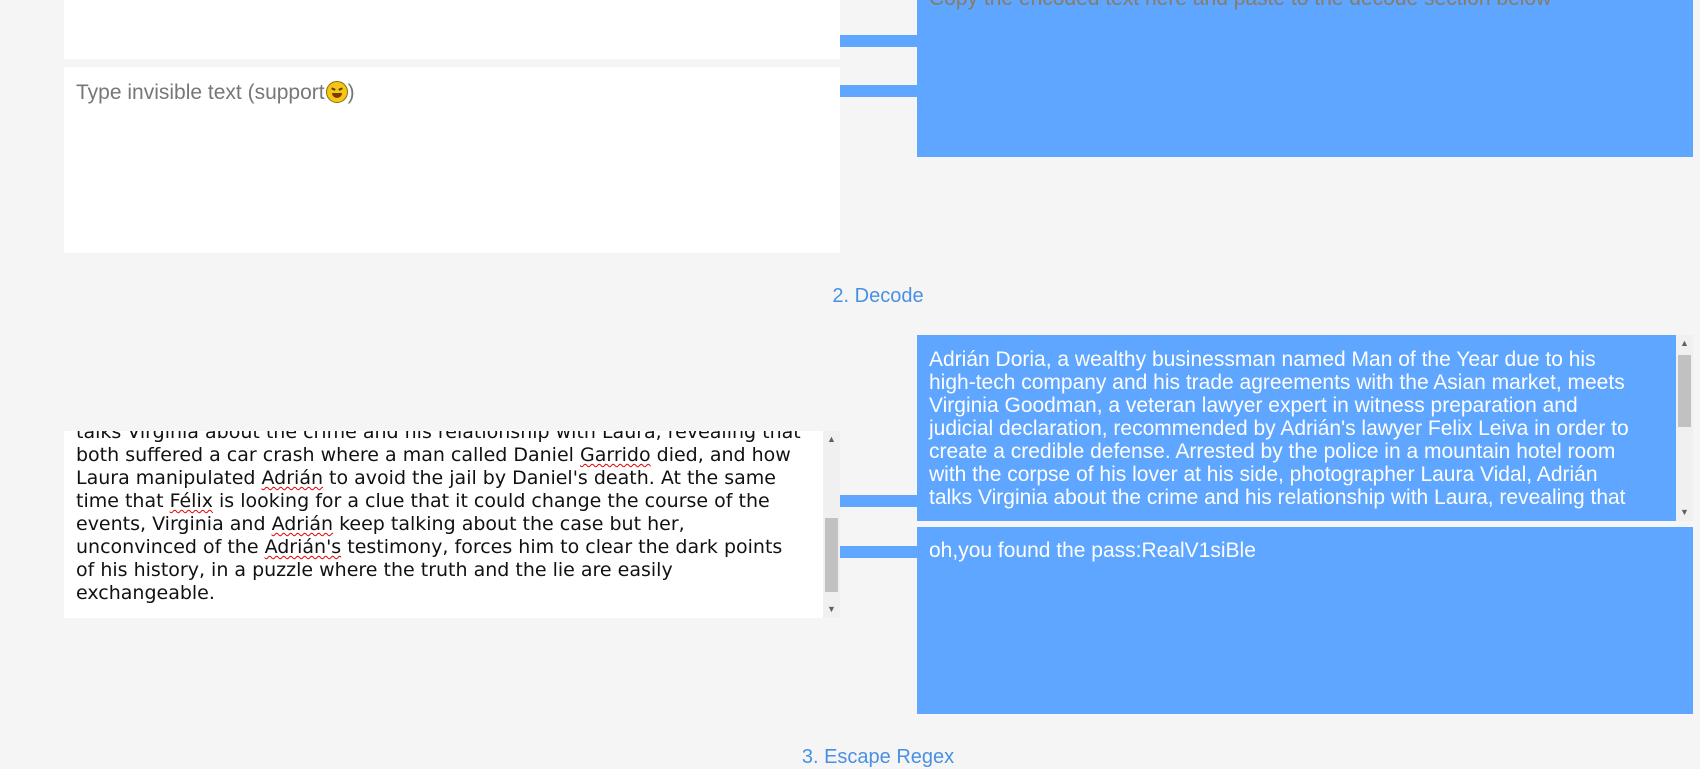  Describe the element at coordinates (174, 524) in the screenshot. I see `decode-input-line-segment: events, Virginia and` at that location.